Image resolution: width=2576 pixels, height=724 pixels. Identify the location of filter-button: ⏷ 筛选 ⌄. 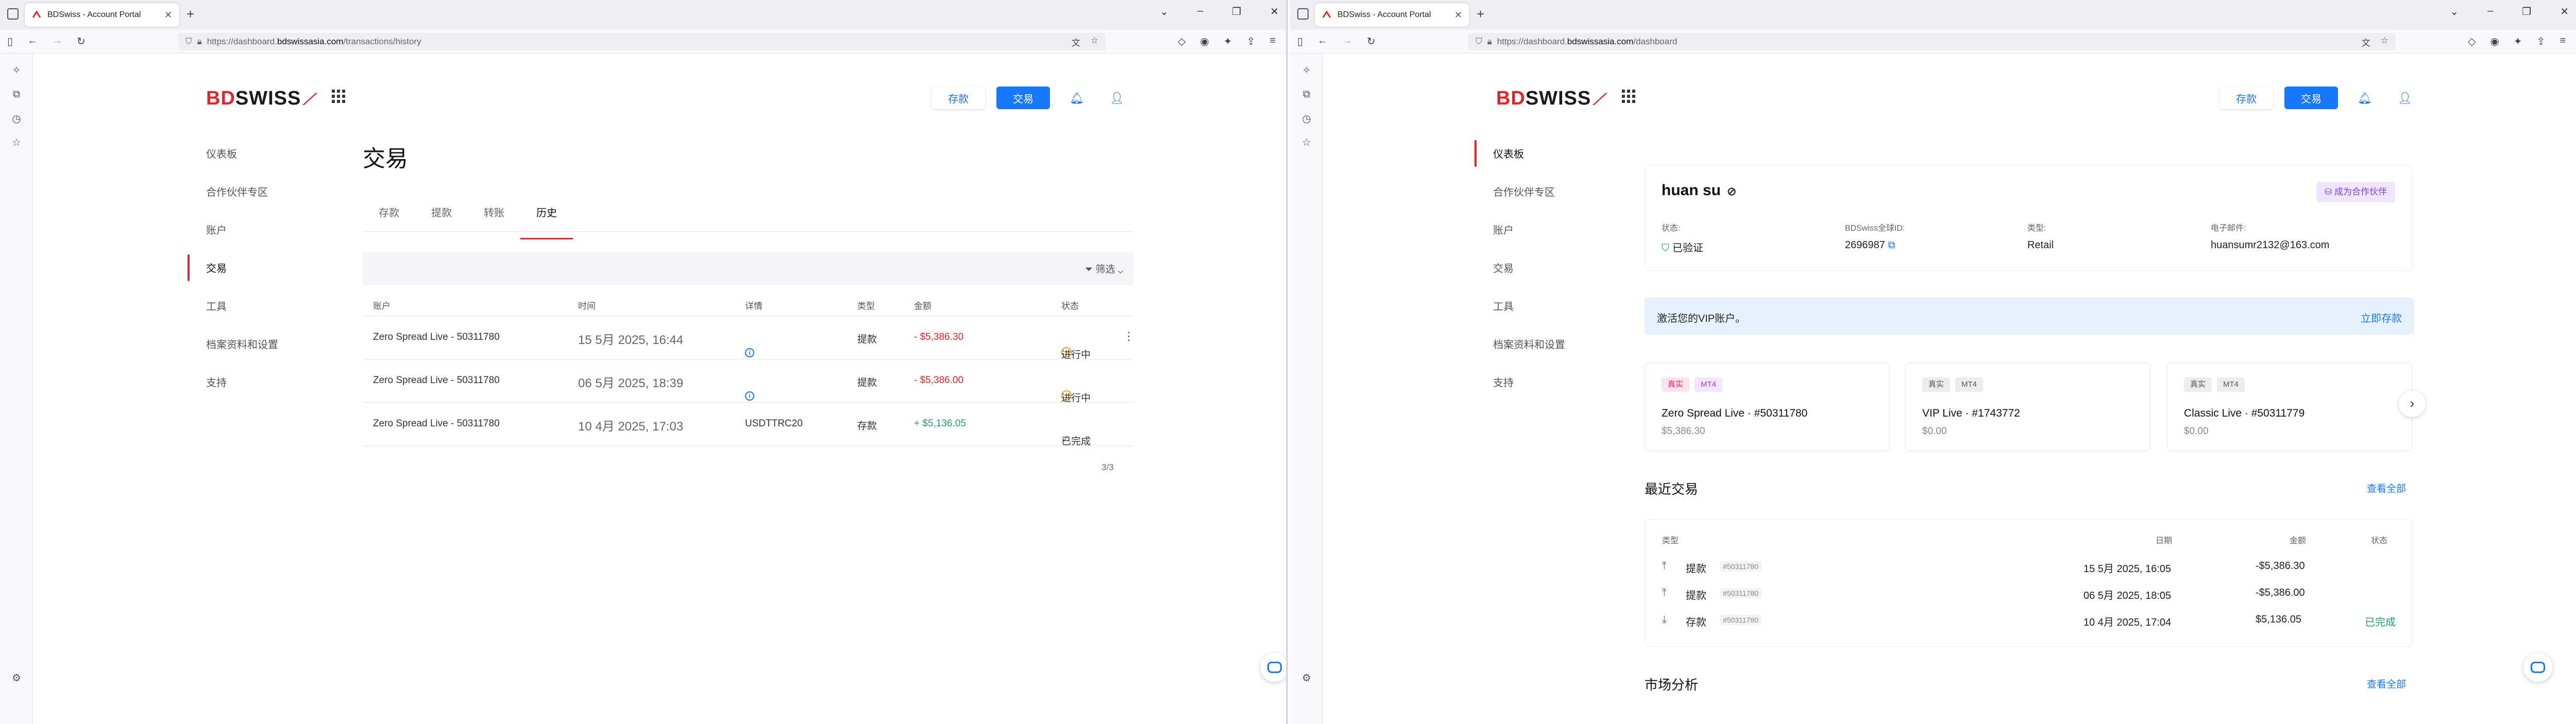
(1104, 268).